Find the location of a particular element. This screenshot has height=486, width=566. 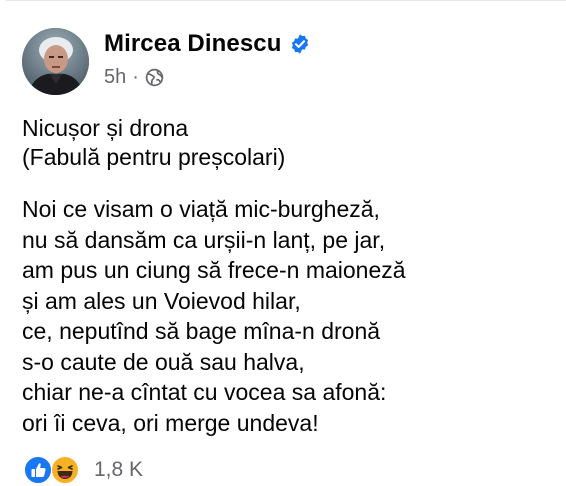

poem-line: chiar ne-a cîntat cu vocea sa afonă: is located at coordinates (204, 392).